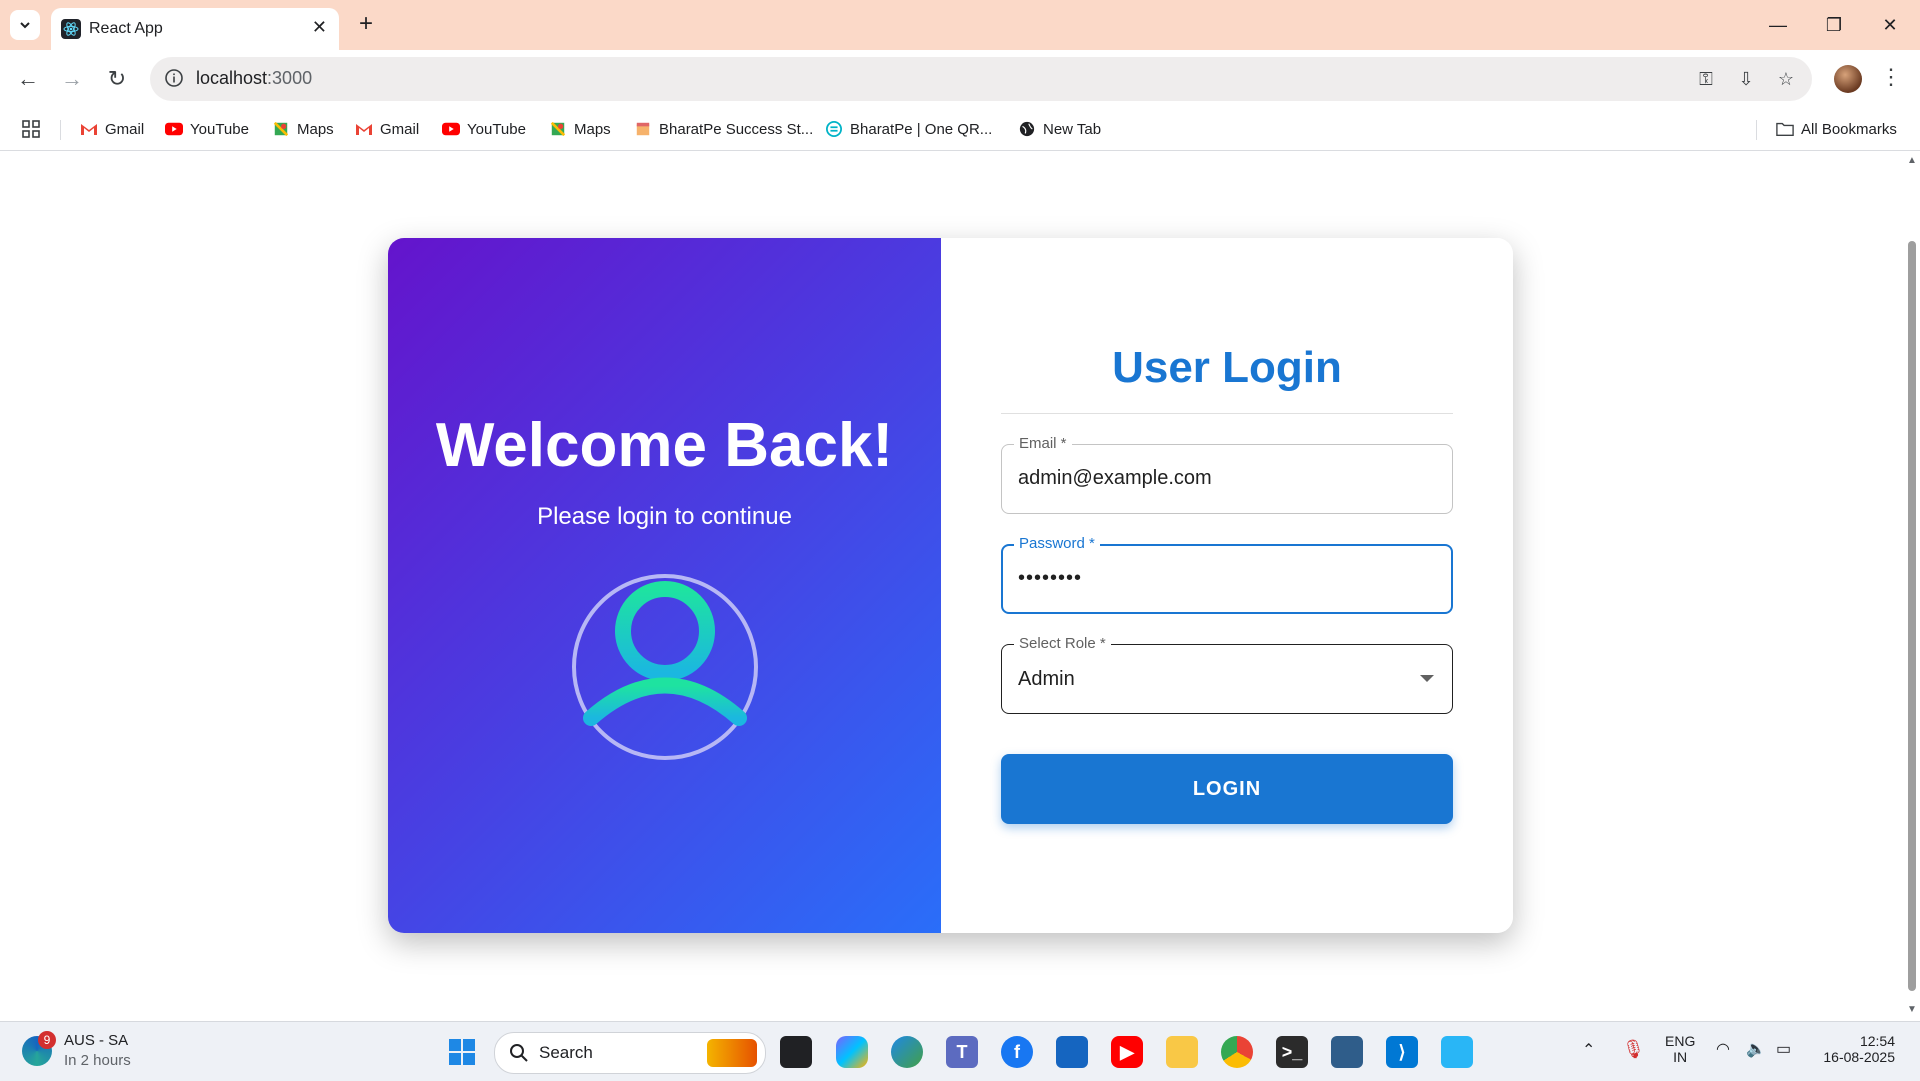 The height and width of the screenshot is (1081, 1920). What do you see at coordinates (96, 1040) in the screenshot?
I see `weather-location: AUS - SA` at bounding box center [96, 1040].